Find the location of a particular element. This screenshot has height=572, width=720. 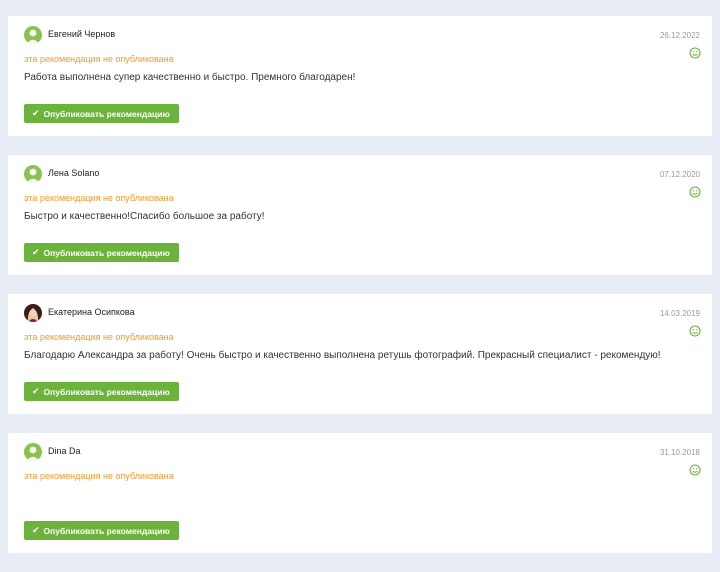

review-author: Екатерина Осипкова is located at coordinates (91, 312).